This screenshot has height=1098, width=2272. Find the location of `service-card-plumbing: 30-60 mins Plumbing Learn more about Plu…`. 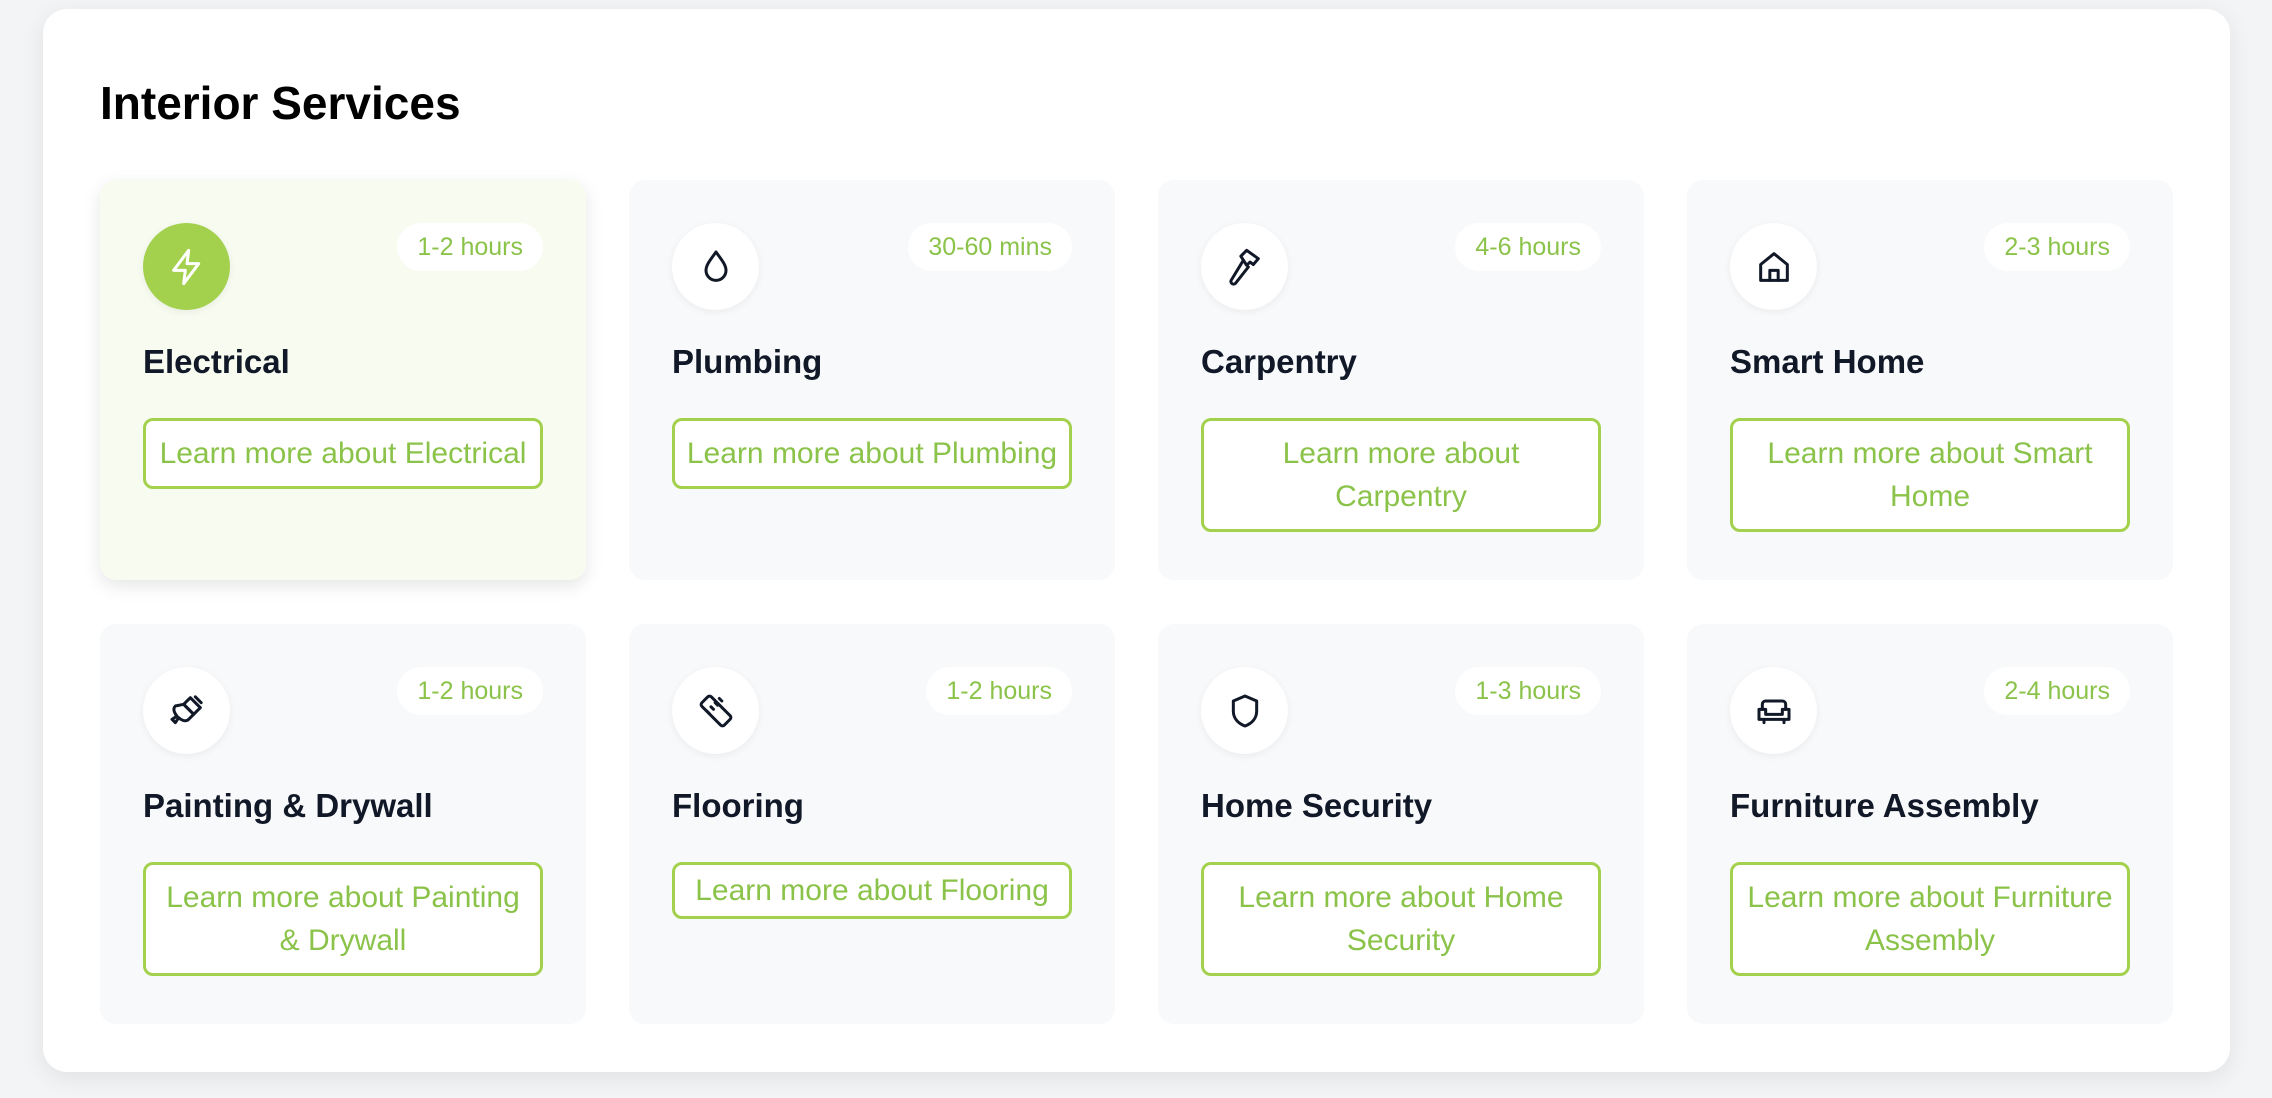

service-card-plumbing: 30-60 mins Plumbing Learn more about Plu… is located at coordinates (872, 380).